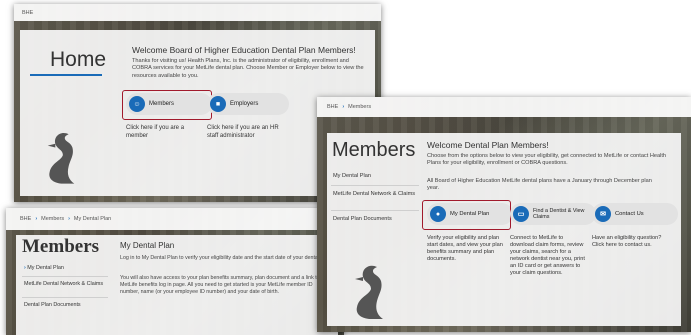  I want to click on members-description: Click here if you are a member, so click(155, 132).